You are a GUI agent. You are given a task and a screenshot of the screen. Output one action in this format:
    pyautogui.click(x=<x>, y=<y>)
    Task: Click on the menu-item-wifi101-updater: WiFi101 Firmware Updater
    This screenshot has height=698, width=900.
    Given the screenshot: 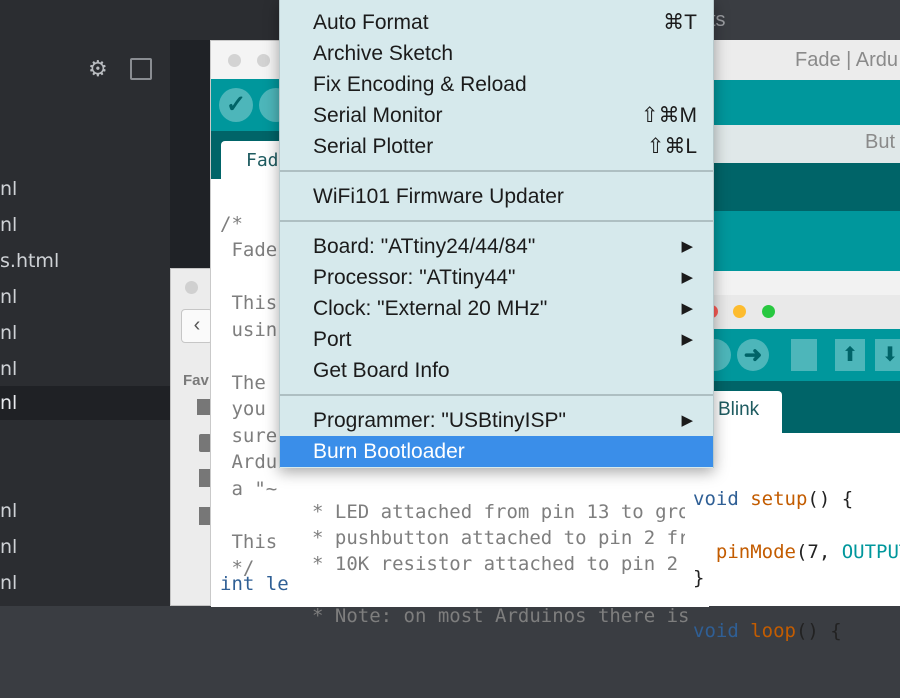 What is the action you would take?
    pyautogui.click(x=496, y=196)
    